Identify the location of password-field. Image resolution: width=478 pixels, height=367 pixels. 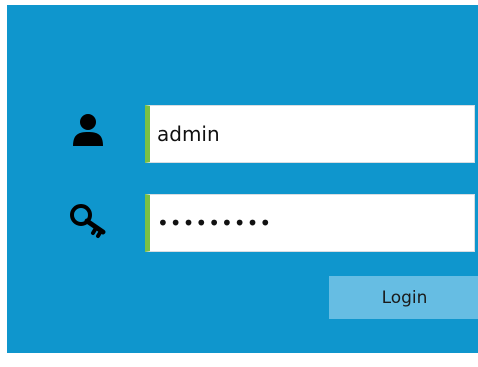
(310, 223).